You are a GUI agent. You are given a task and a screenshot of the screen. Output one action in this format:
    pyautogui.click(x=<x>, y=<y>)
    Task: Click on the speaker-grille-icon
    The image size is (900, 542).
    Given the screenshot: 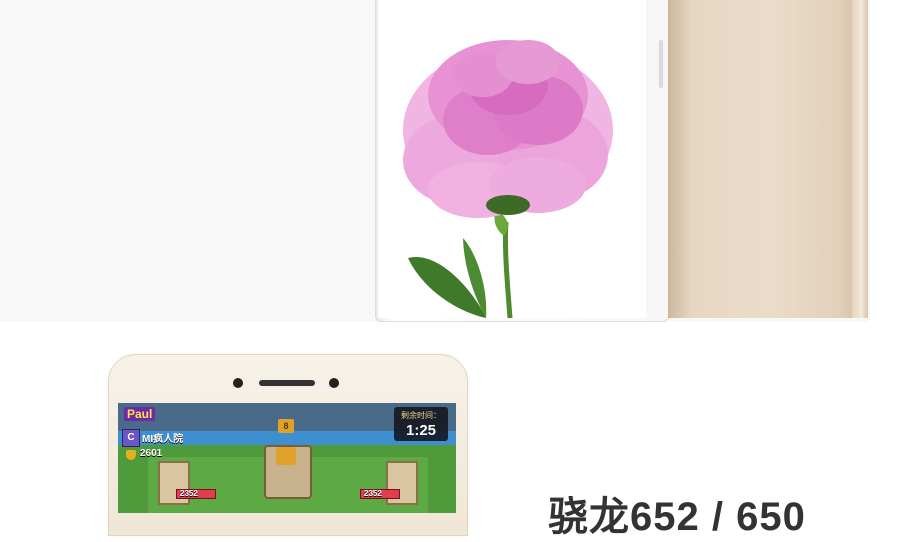 What is the action you would take?
    pyautogui.click(x=287, y=383)
    